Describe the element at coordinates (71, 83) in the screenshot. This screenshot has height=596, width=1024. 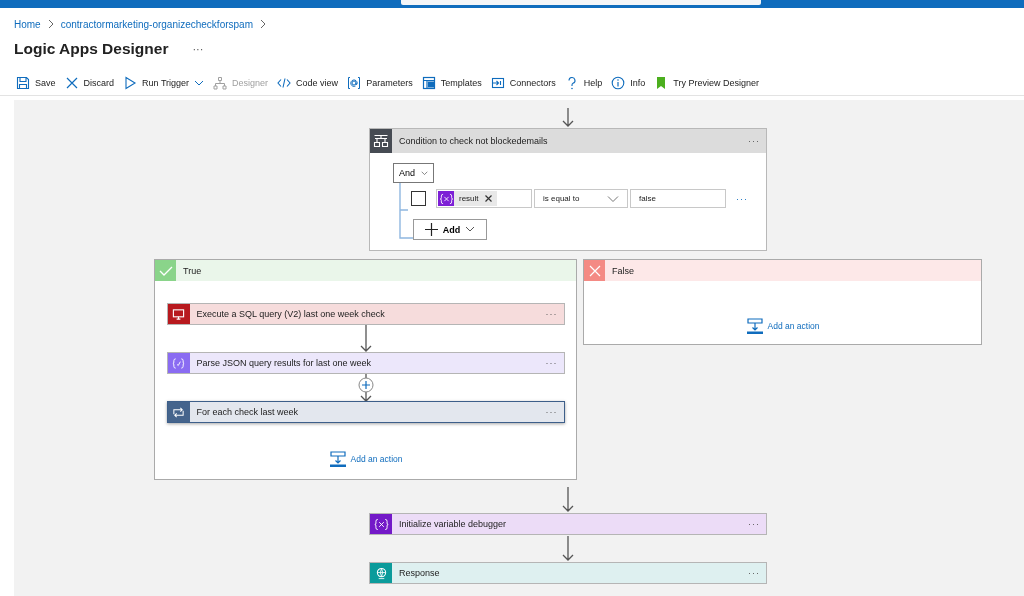
I see `close-icon` at that location.